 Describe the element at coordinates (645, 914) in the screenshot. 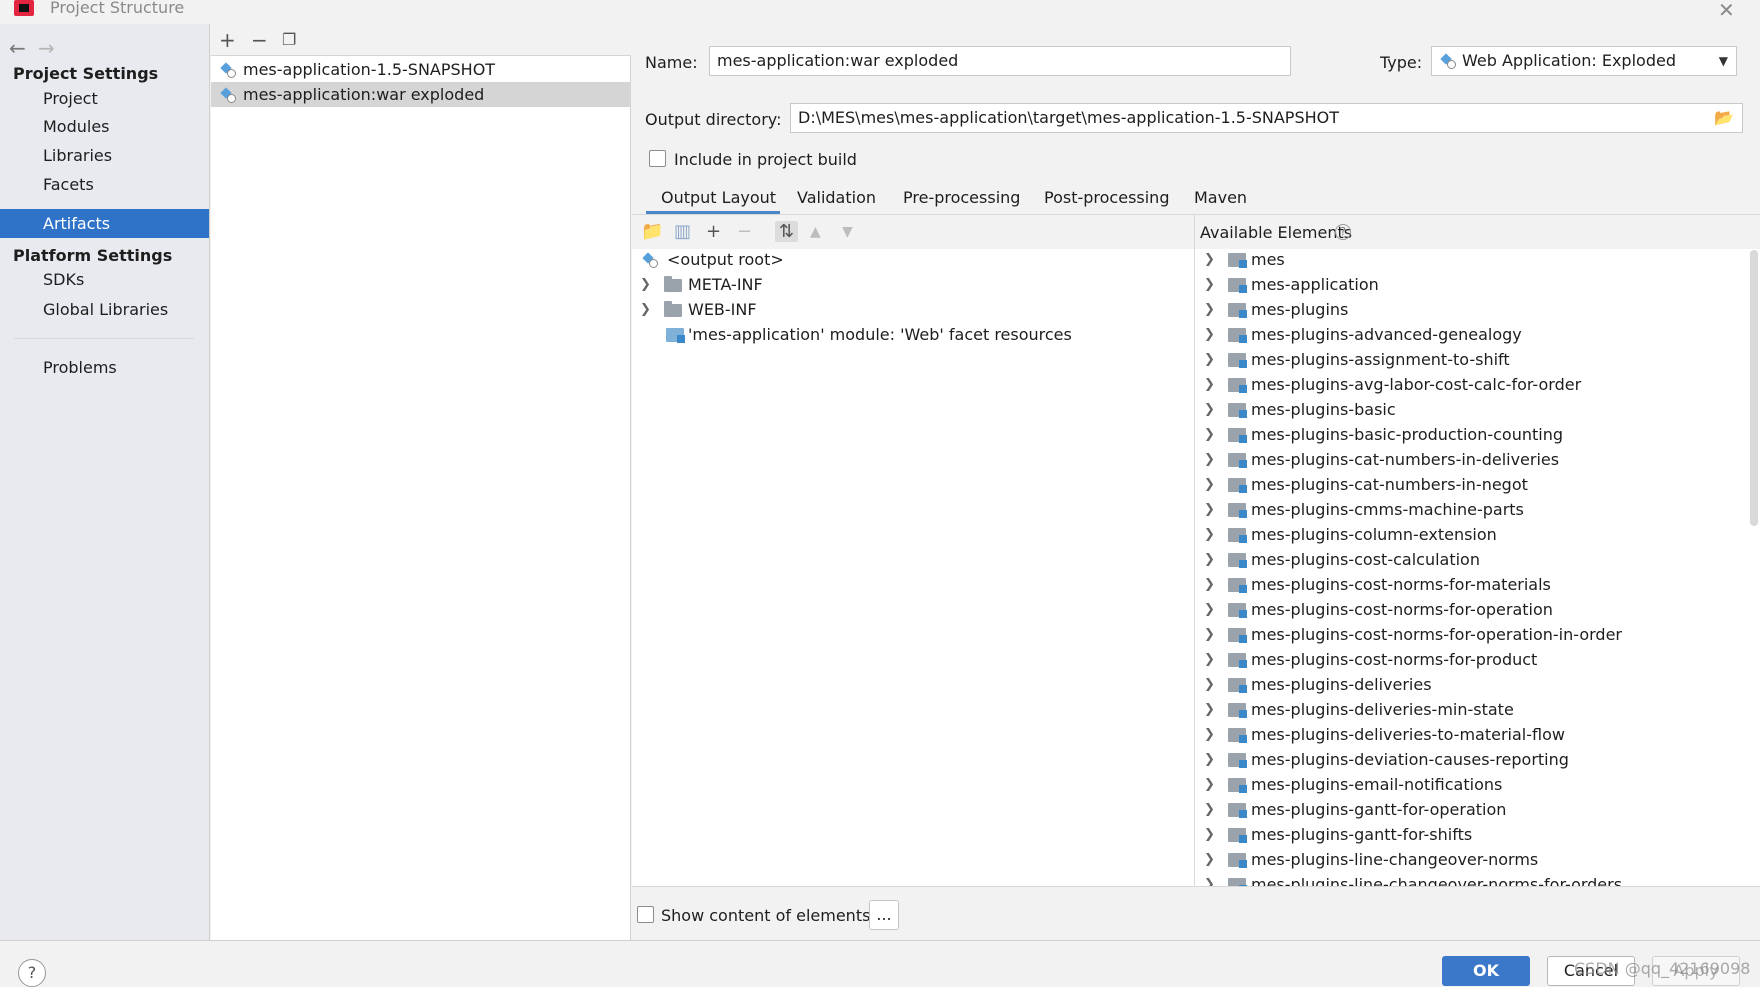

I see `show-content-checkbox` at that location.